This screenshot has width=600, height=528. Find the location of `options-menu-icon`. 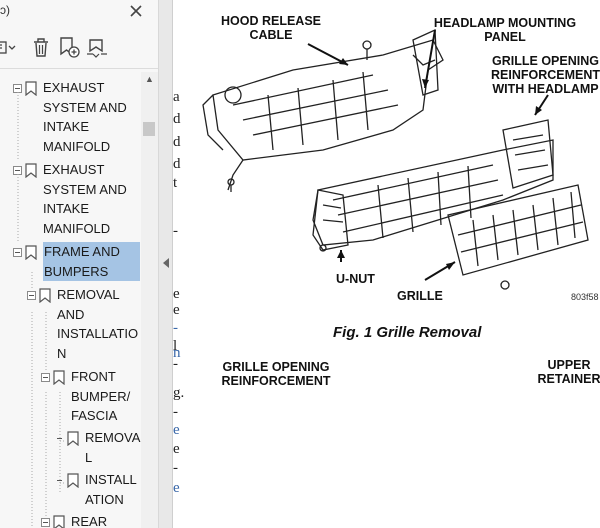

options-menu-icon is located at coordinates (8, 47).